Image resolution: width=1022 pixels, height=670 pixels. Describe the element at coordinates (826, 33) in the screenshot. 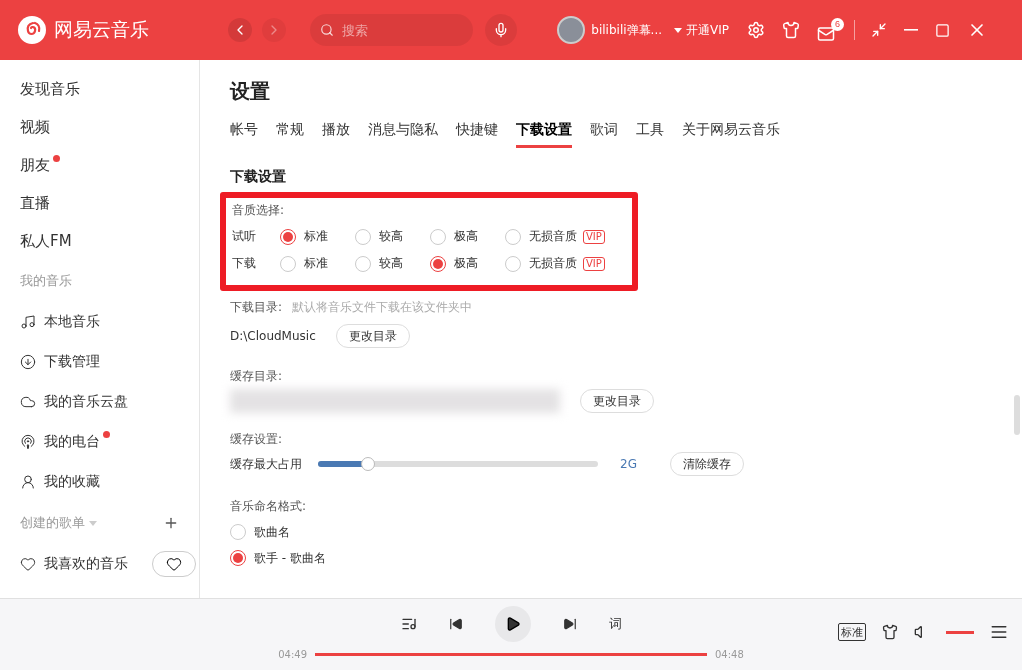

I see `mail-icon` at that location.